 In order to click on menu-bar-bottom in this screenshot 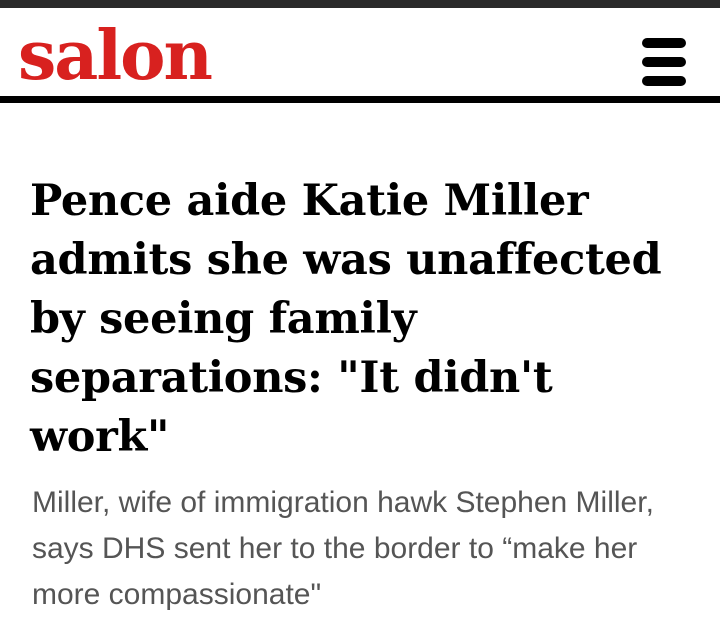, I will do `click(664, 81)`.